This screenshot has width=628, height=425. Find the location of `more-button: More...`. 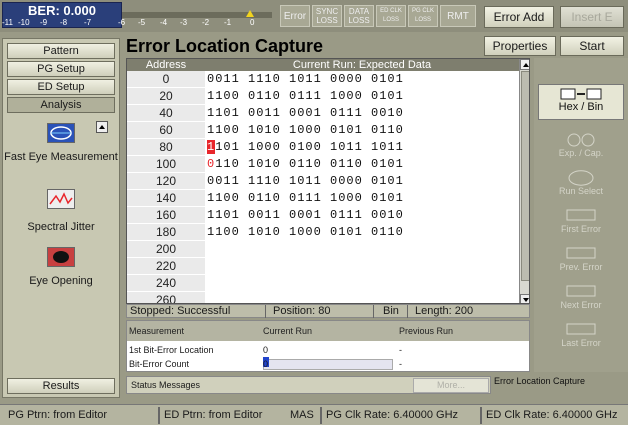

more-button: More... is located at coordinates (451, 385).